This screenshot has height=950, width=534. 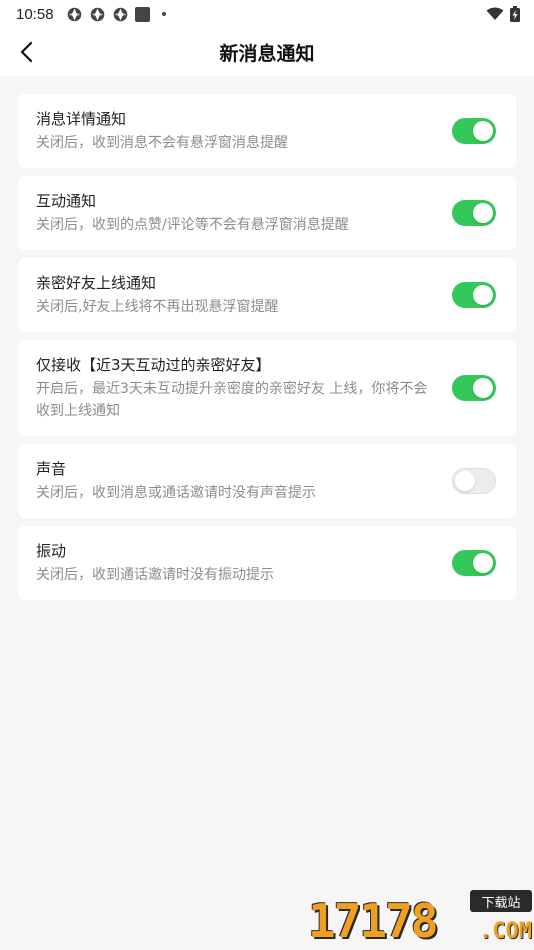 What do you see at coordinates (505, 931) in the screenshot?
I see `watermark-domain: .COM` at bounding box center [505, 931].